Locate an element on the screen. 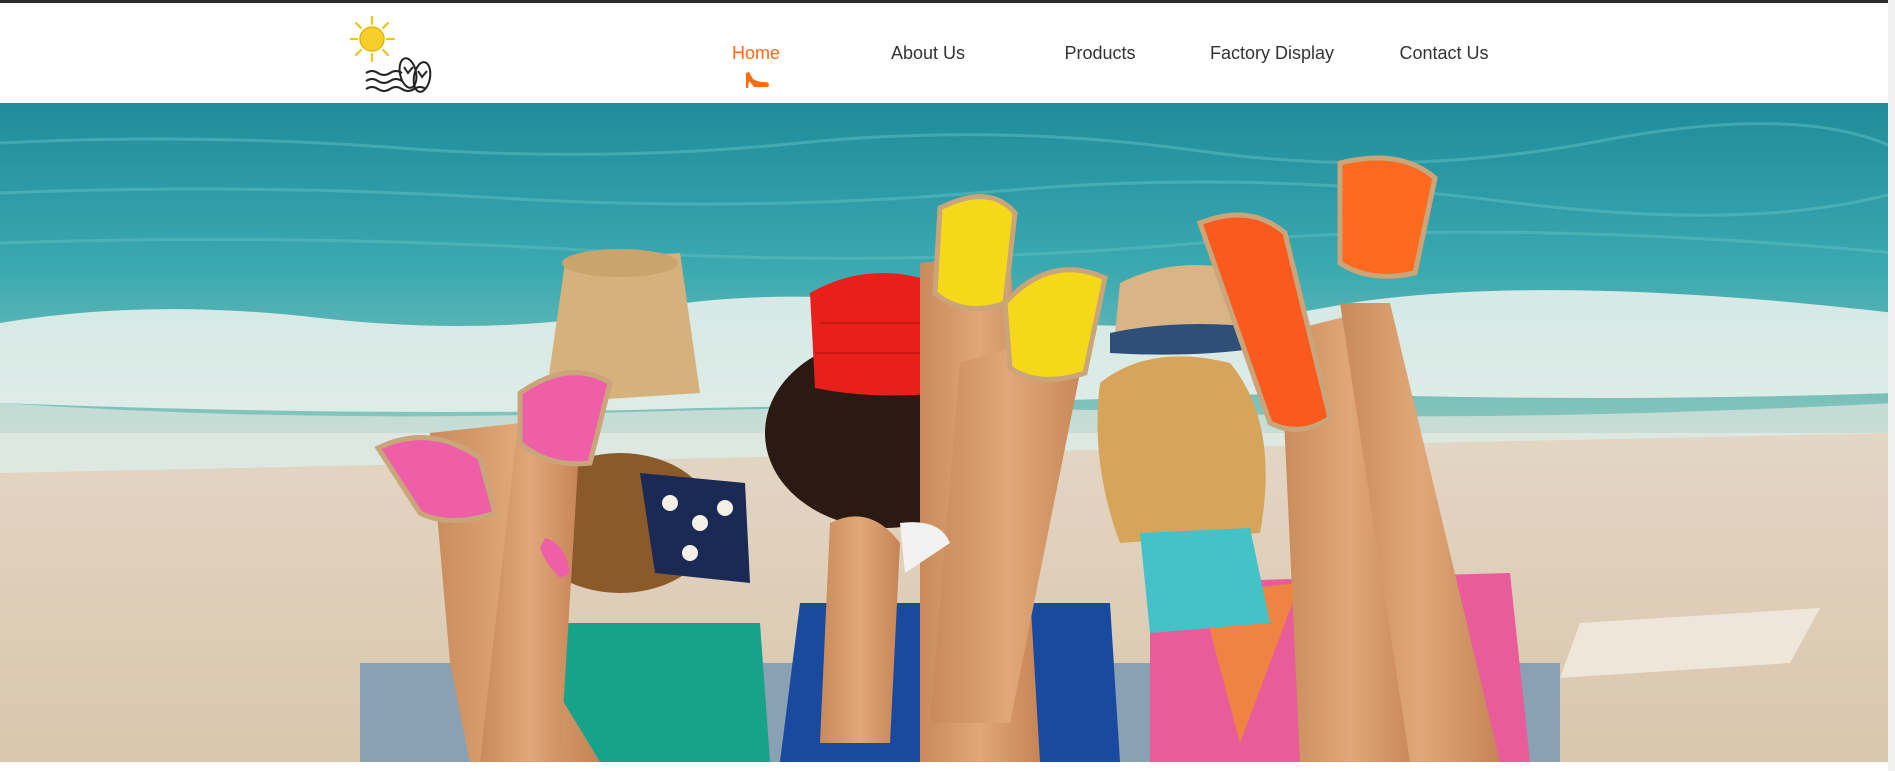  nav-contact-us-label: Contact Us is located at coordinates (1444, 53).